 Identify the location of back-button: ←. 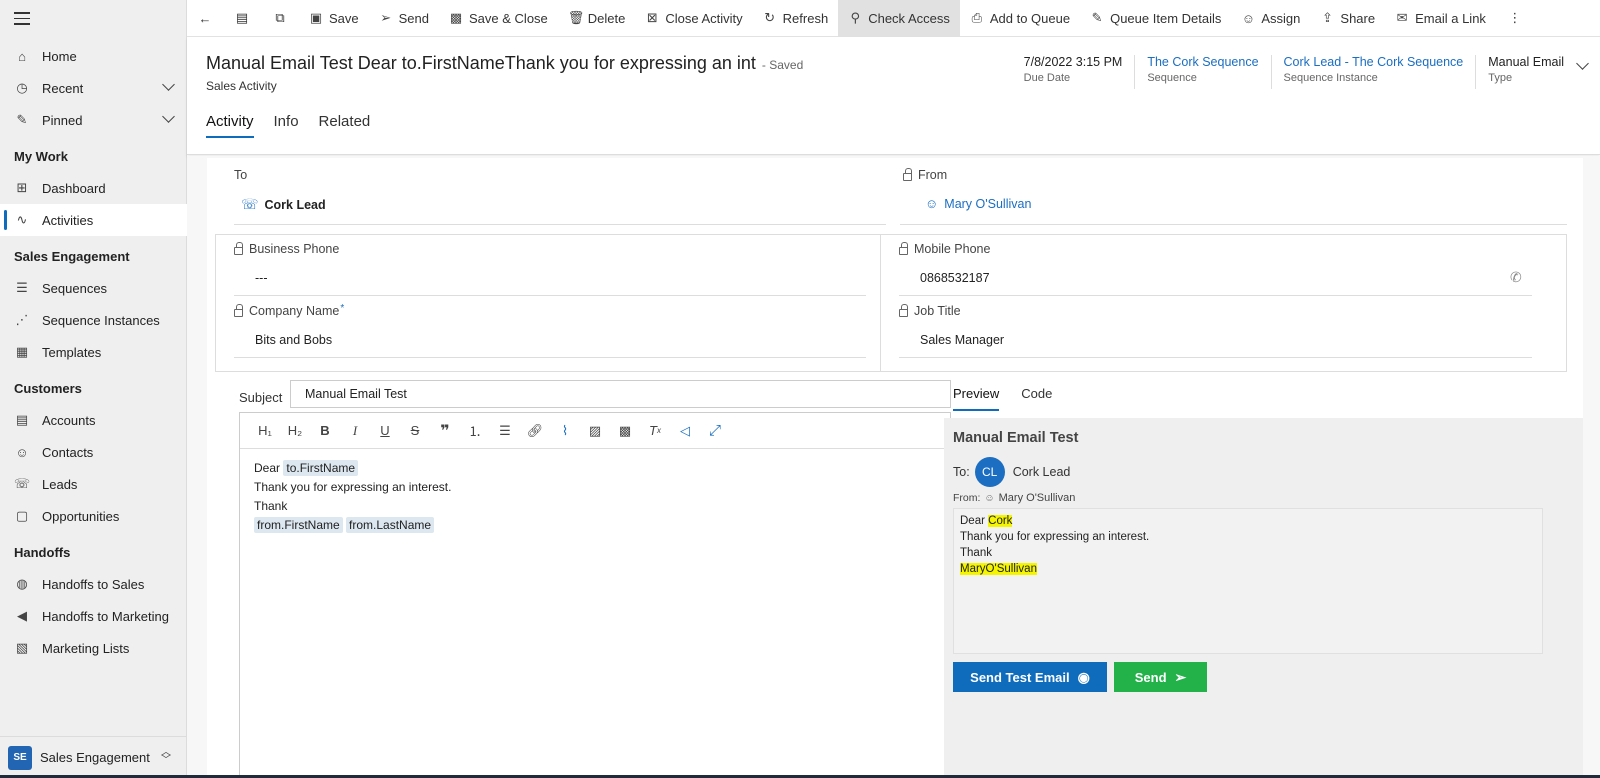
(205, 18).